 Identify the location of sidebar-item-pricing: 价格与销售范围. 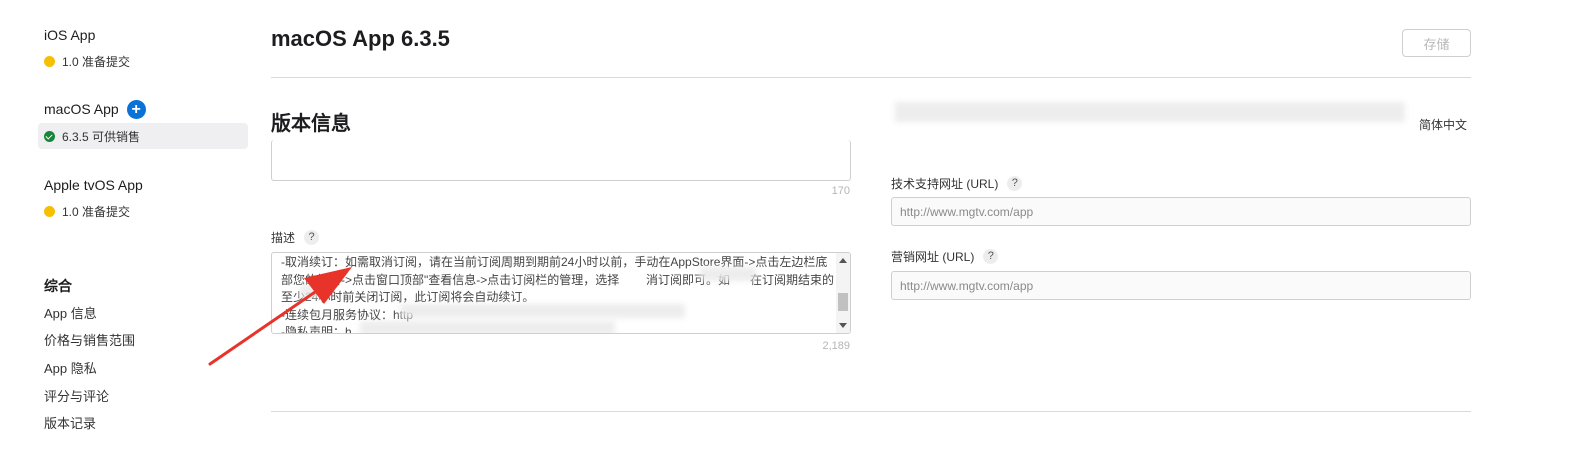
(89, 339).